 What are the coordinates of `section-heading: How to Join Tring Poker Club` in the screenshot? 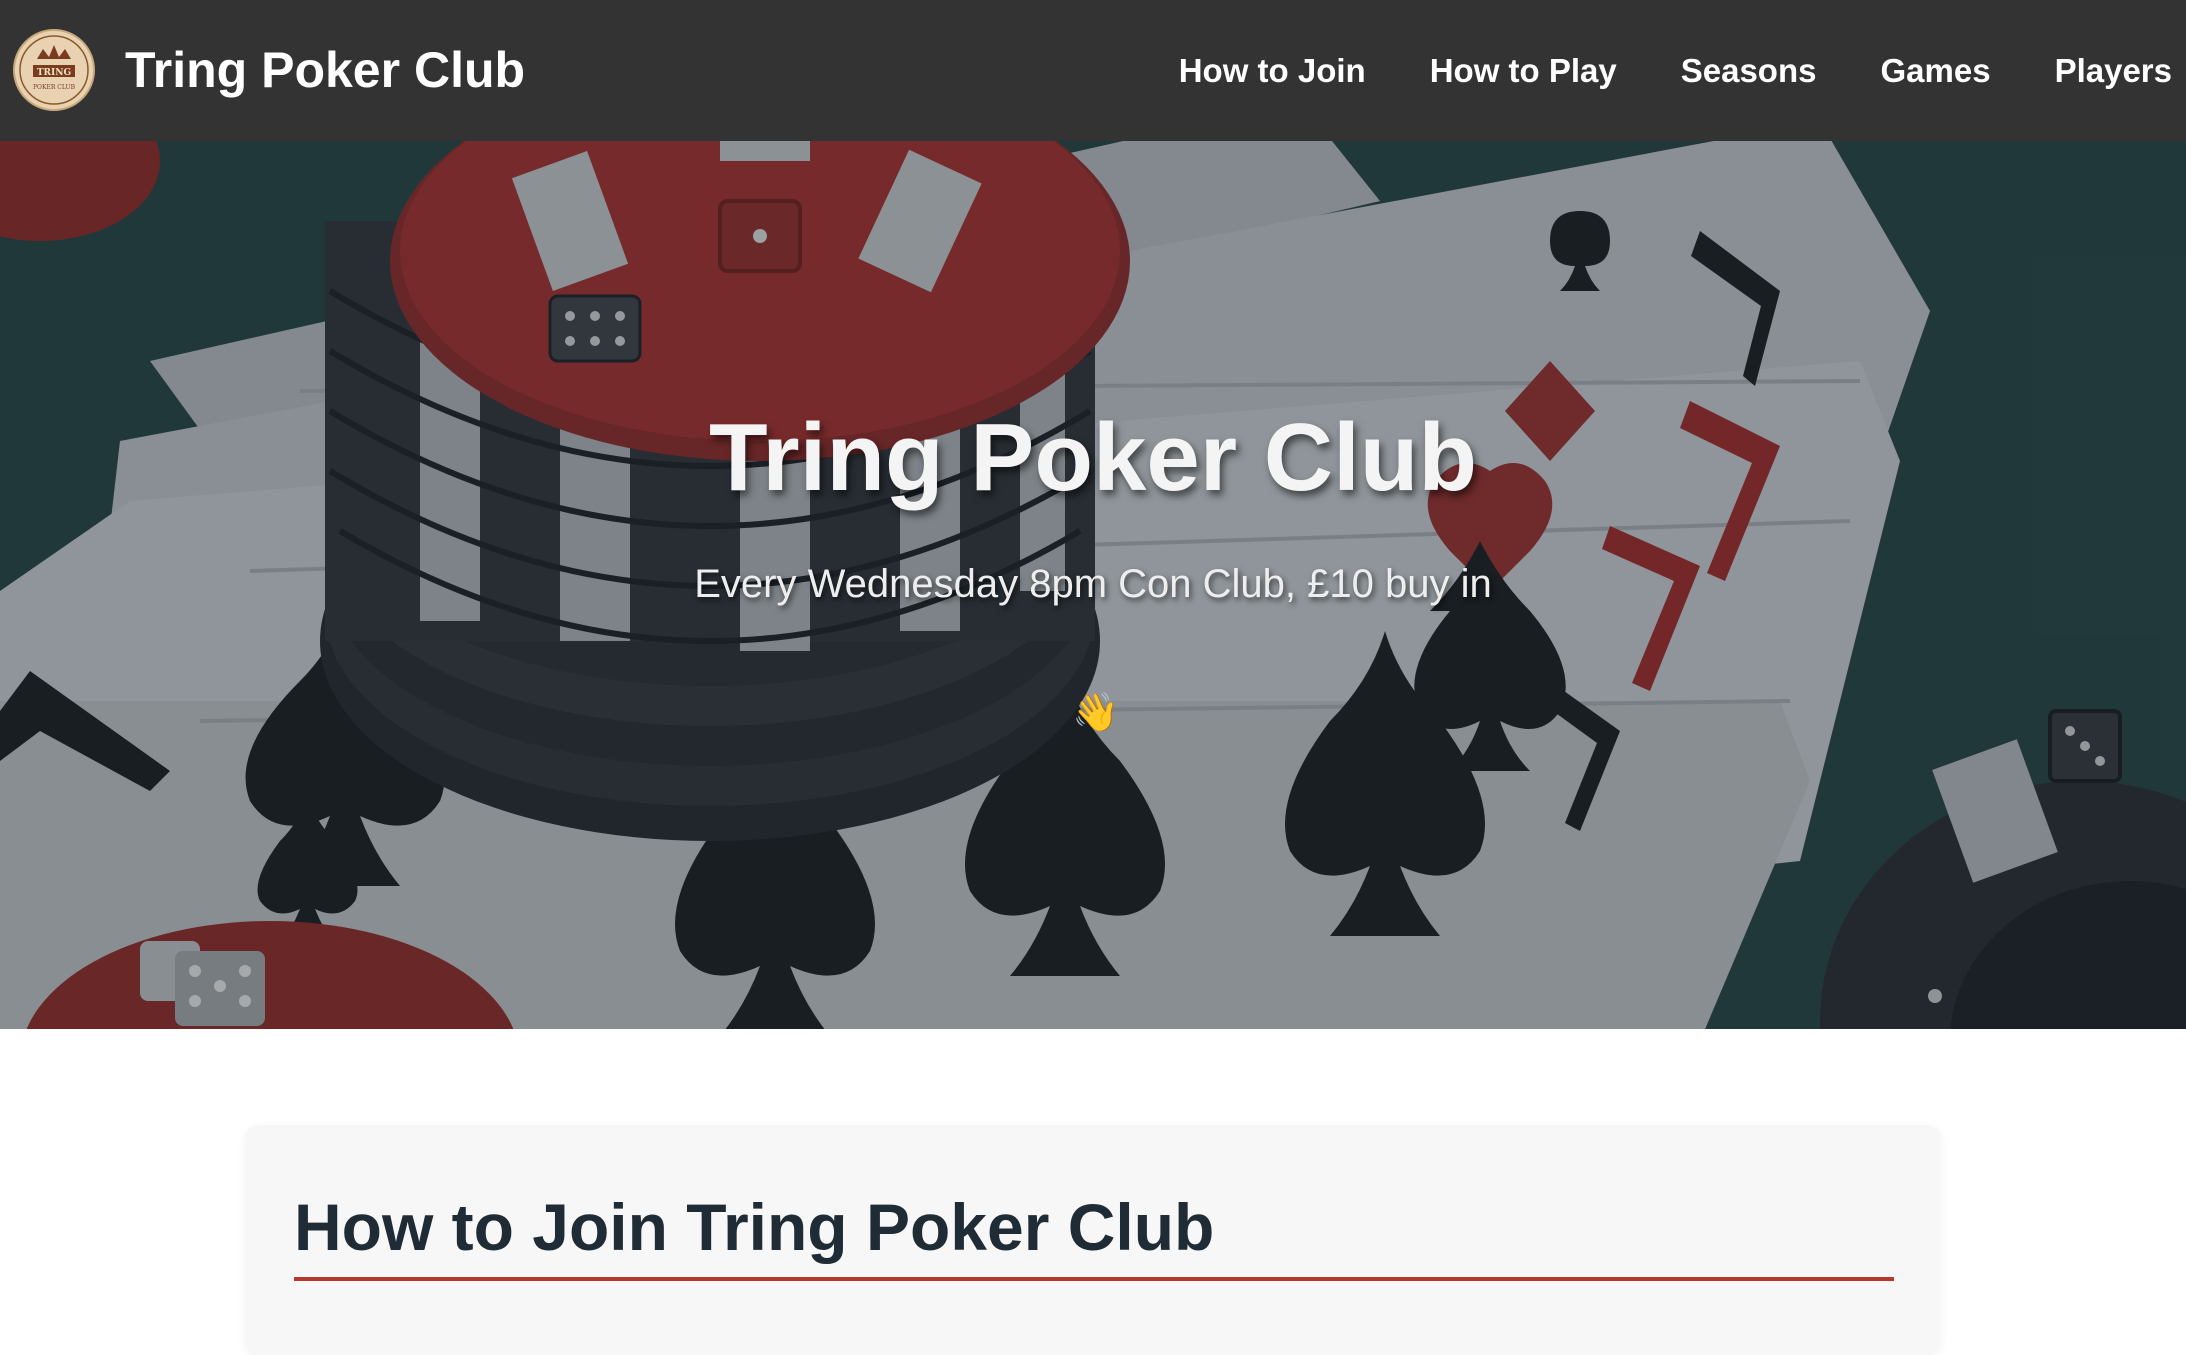 It's located at (754, 1227).